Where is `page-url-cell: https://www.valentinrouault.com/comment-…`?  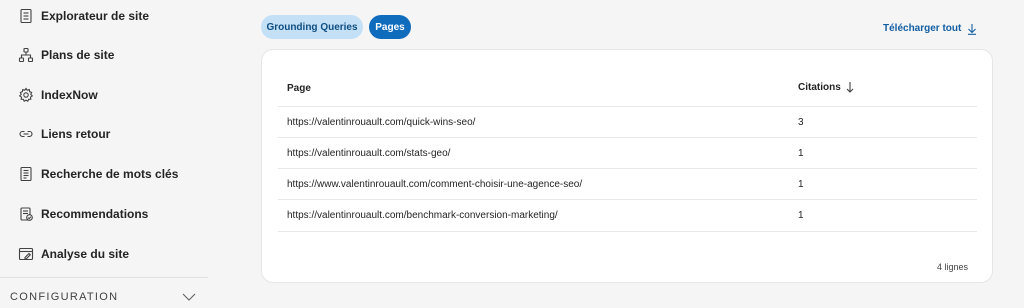 page-url-cell: https://www.valentinrouault.com/comment-… is located at coordinates (435, 184).